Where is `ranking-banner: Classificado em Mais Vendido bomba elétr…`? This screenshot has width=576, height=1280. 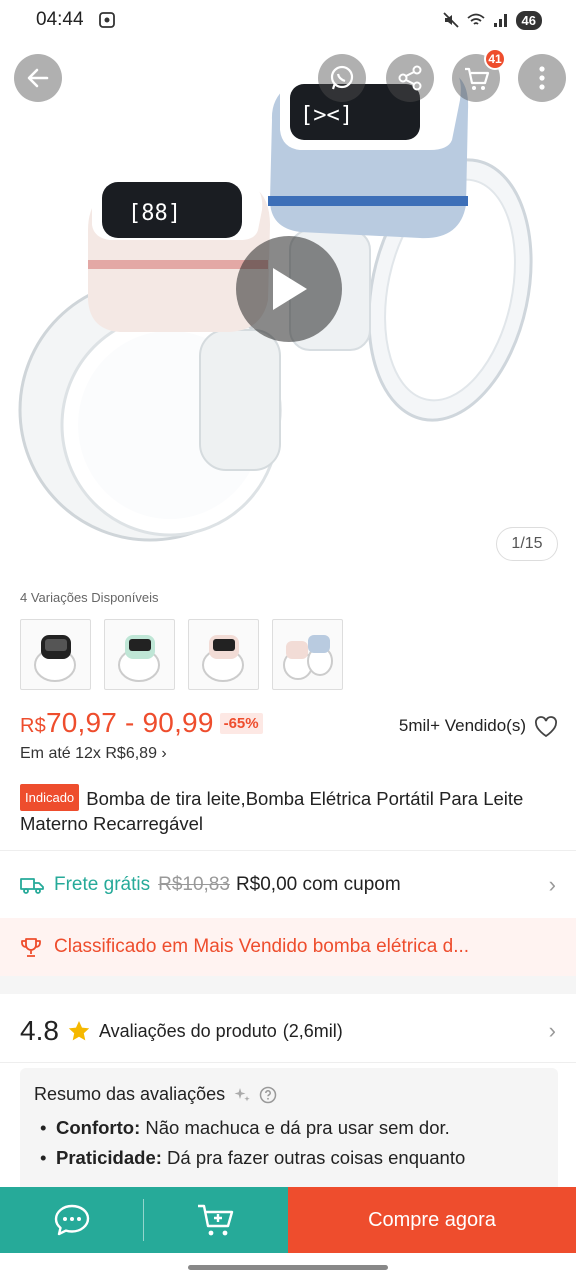 ranking-banner: Classificado em Mais Vendido bomba elétr… is located at coordinates (288, 947).